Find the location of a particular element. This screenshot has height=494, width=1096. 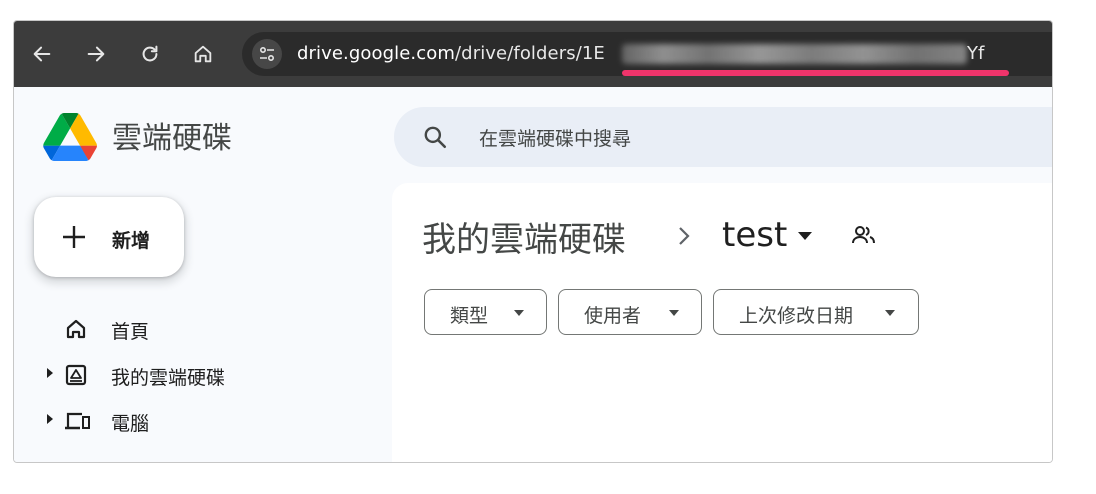

forward-button is located at coordinates (96, 54).